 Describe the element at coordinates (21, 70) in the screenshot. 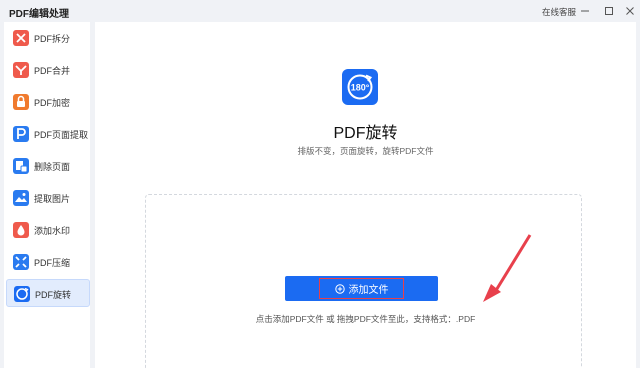

I see `merge-icon` at that location.